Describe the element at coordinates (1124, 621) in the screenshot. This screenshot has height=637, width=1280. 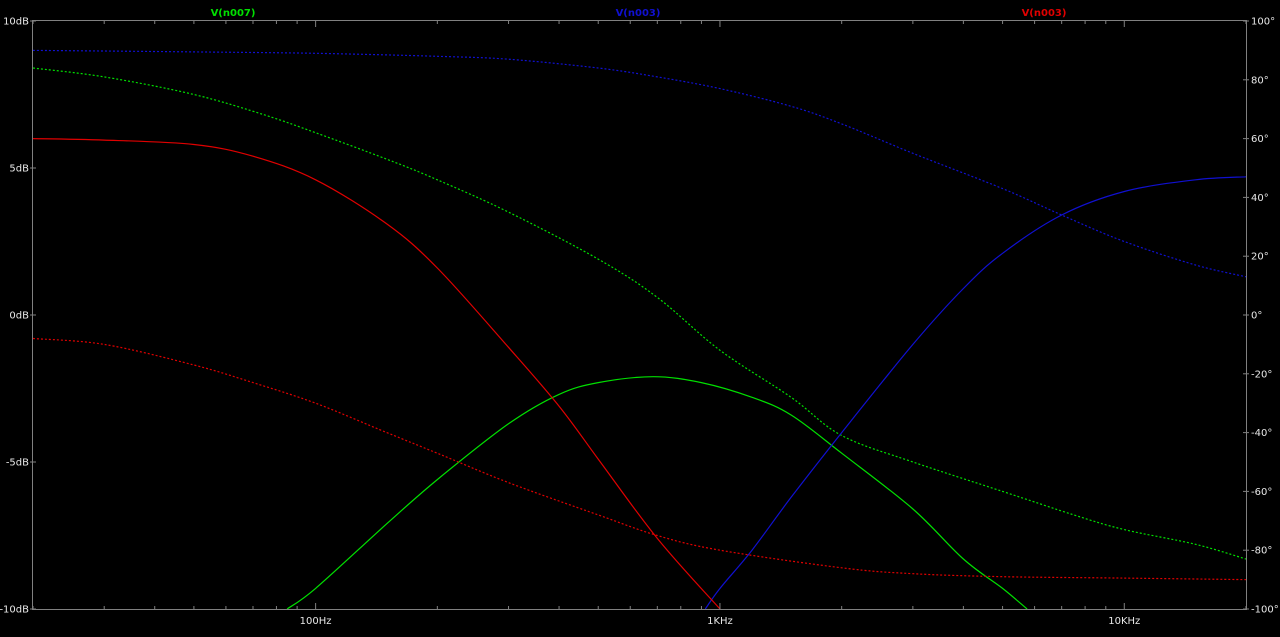
I see `x-tick-label: 10KHz` at that location.